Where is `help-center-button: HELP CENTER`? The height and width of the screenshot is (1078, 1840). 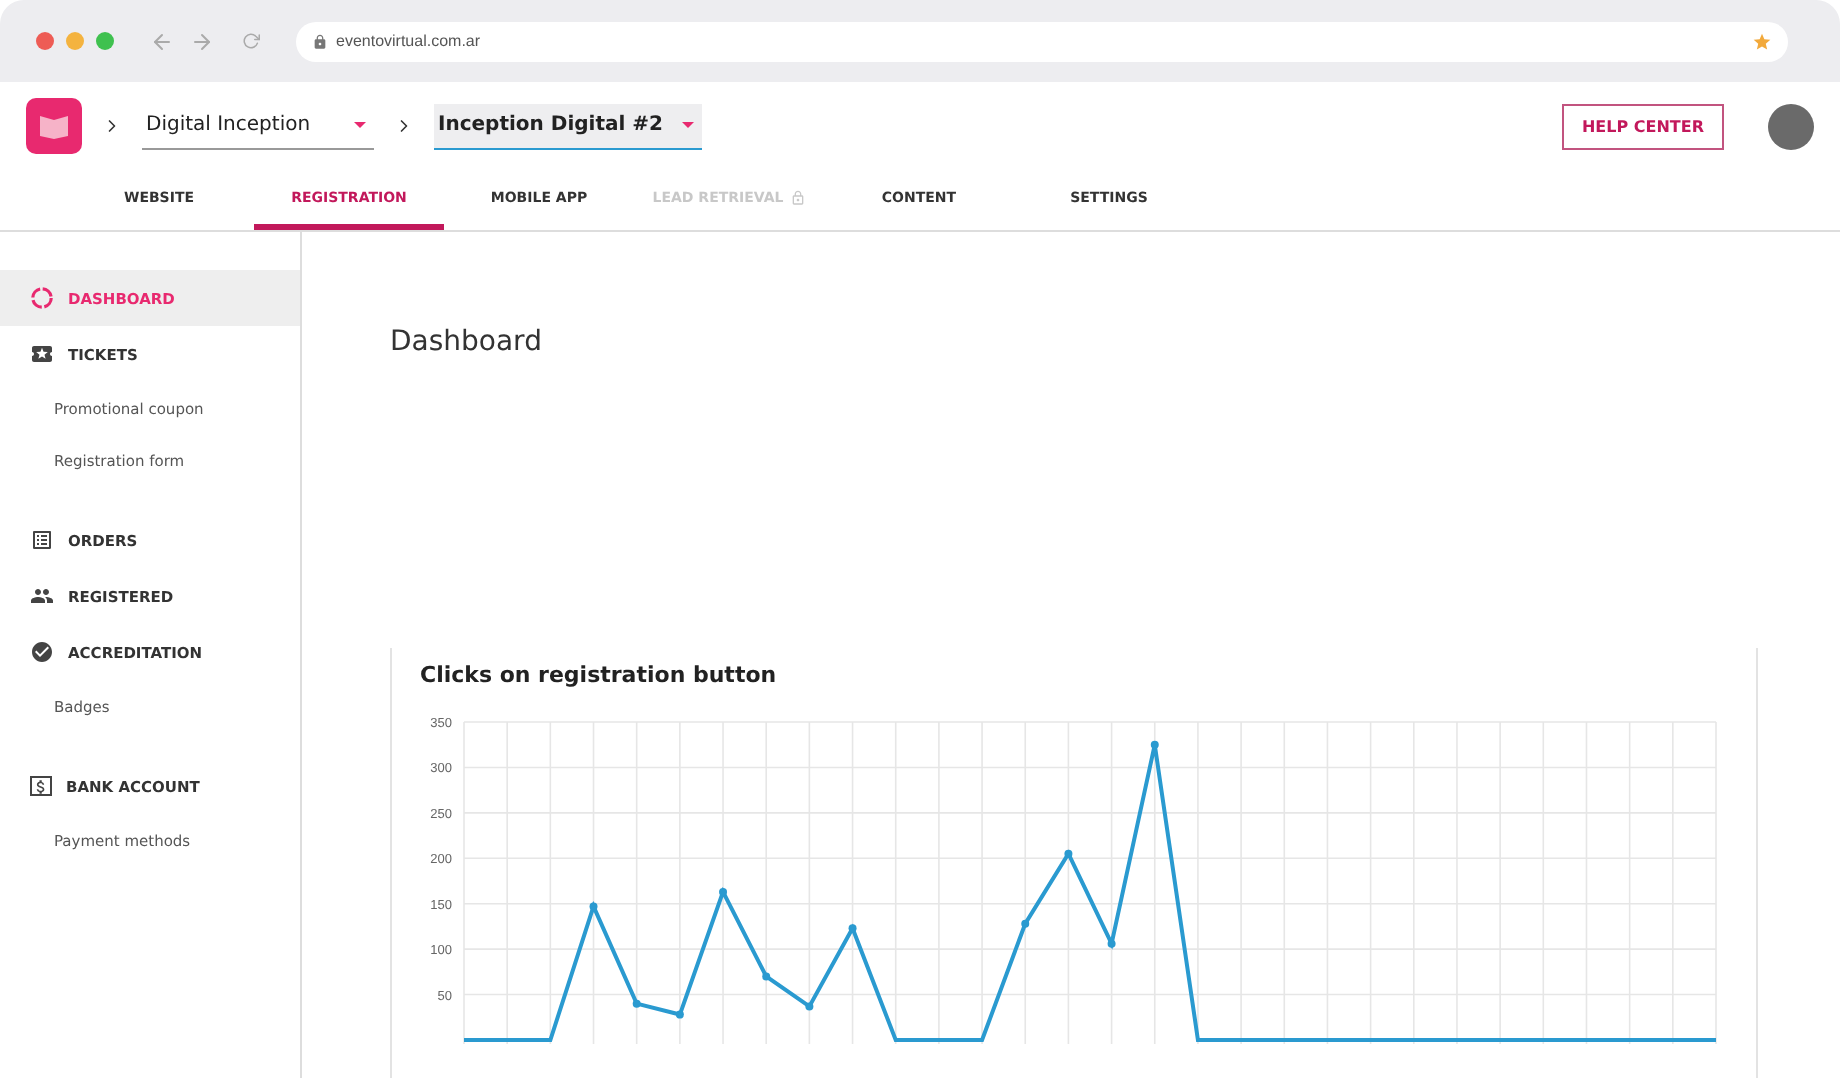 help-center-button: HELP CENTER is located at coordinates (1642, 126).